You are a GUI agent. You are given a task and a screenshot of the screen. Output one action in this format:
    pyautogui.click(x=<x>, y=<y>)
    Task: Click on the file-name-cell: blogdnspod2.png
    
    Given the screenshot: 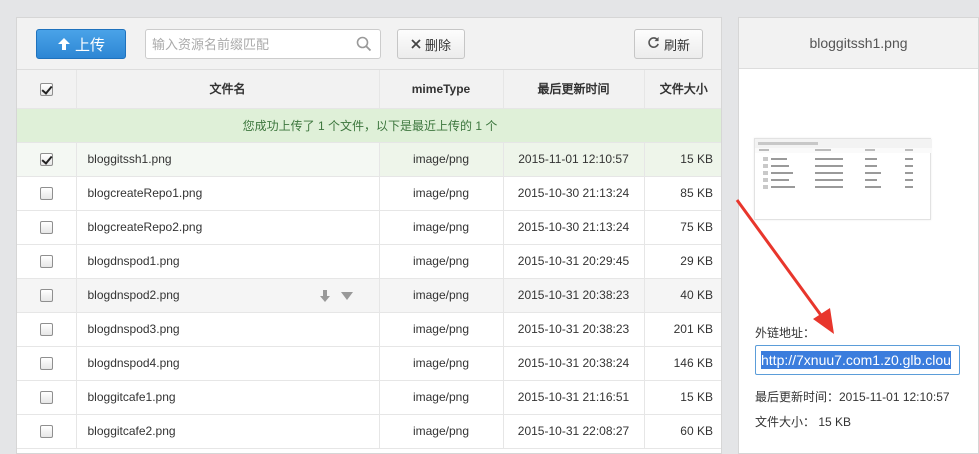 What is the action you would take?
    pyautogui.click(x=228, y=295)
    